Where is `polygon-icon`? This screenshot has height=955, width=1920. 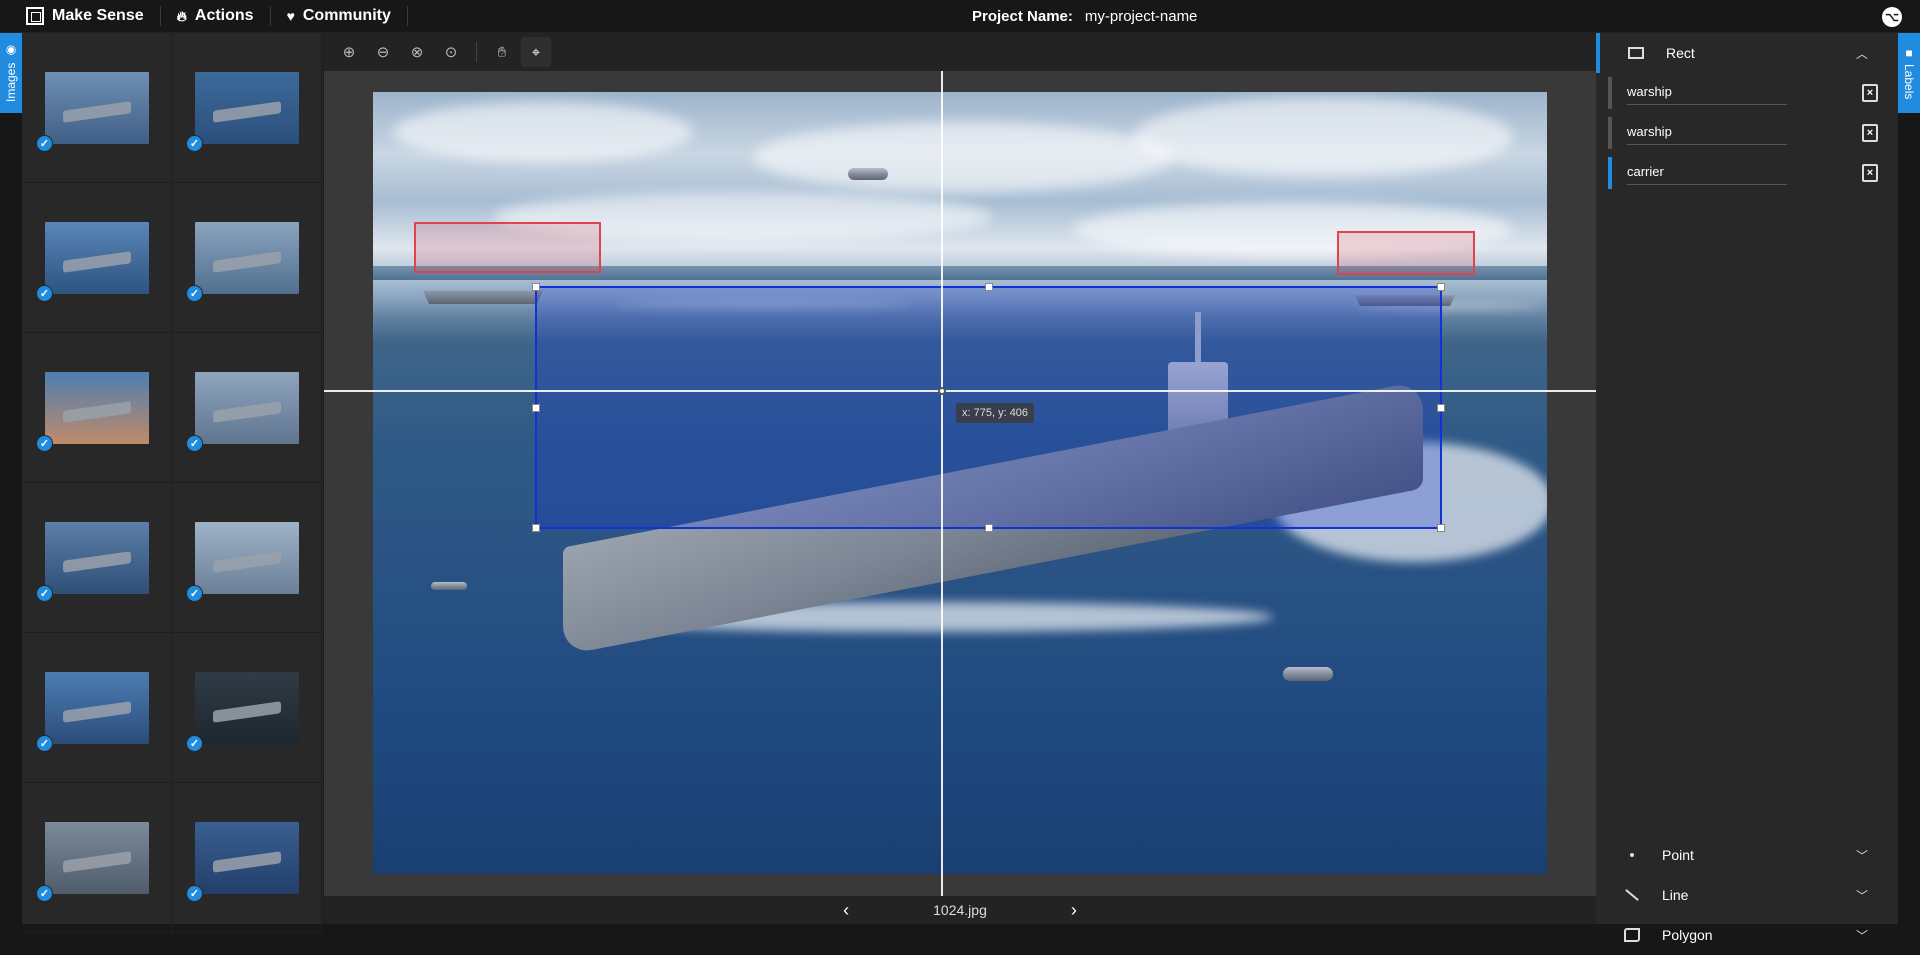
polygon-icon is located at coordinates (1632, 935).